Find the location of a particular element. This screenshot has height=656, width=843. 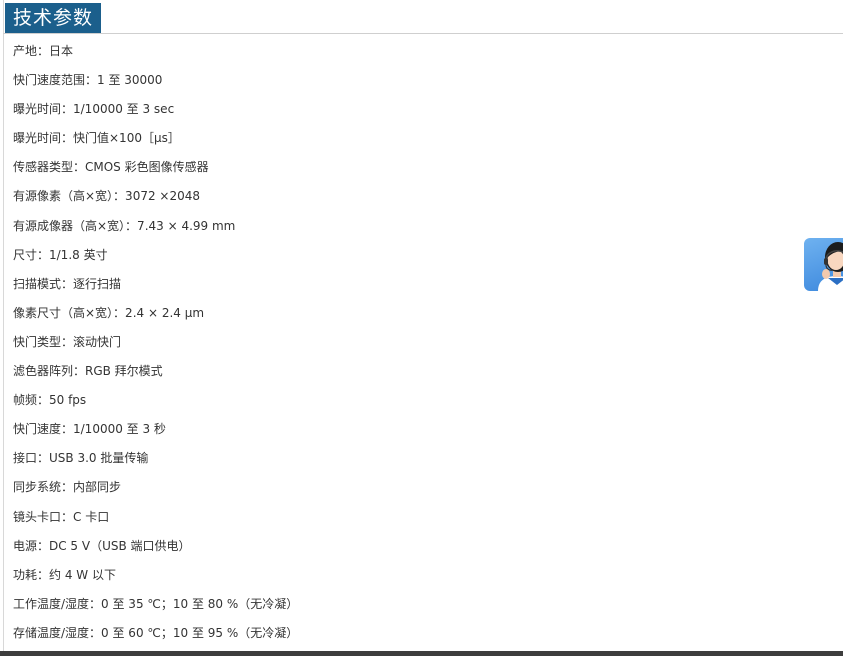

spec-item-shutter-type: 快门类型：滚动快门 is located at coordinates (67, 341).